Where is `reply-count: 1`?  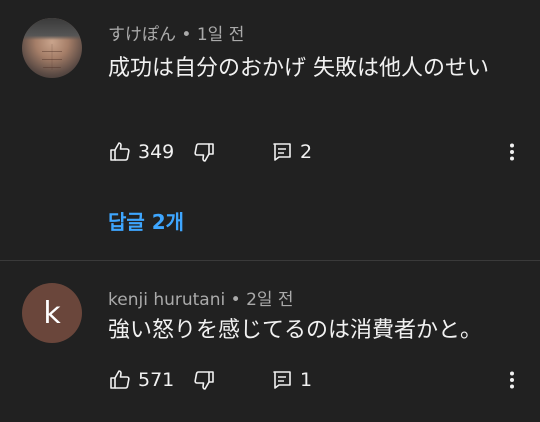
reply-count: 1 is located at coordinates (306, 380).